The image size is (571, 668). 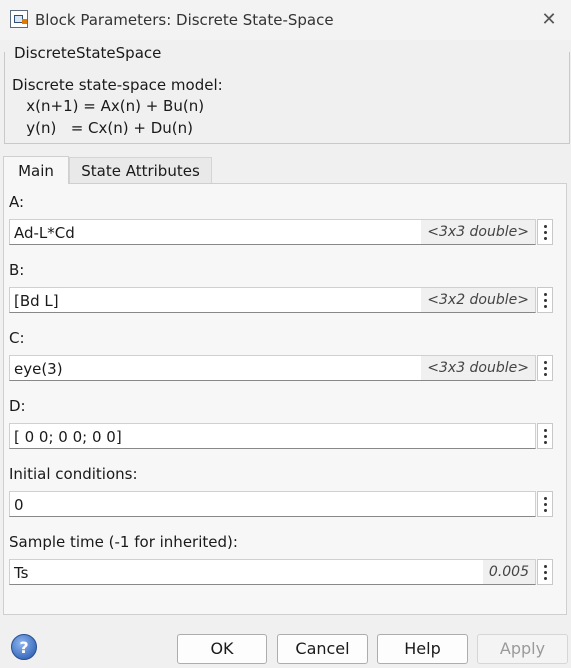 I want to click on cancel-button: Cancel, so click(x=322, y=649).